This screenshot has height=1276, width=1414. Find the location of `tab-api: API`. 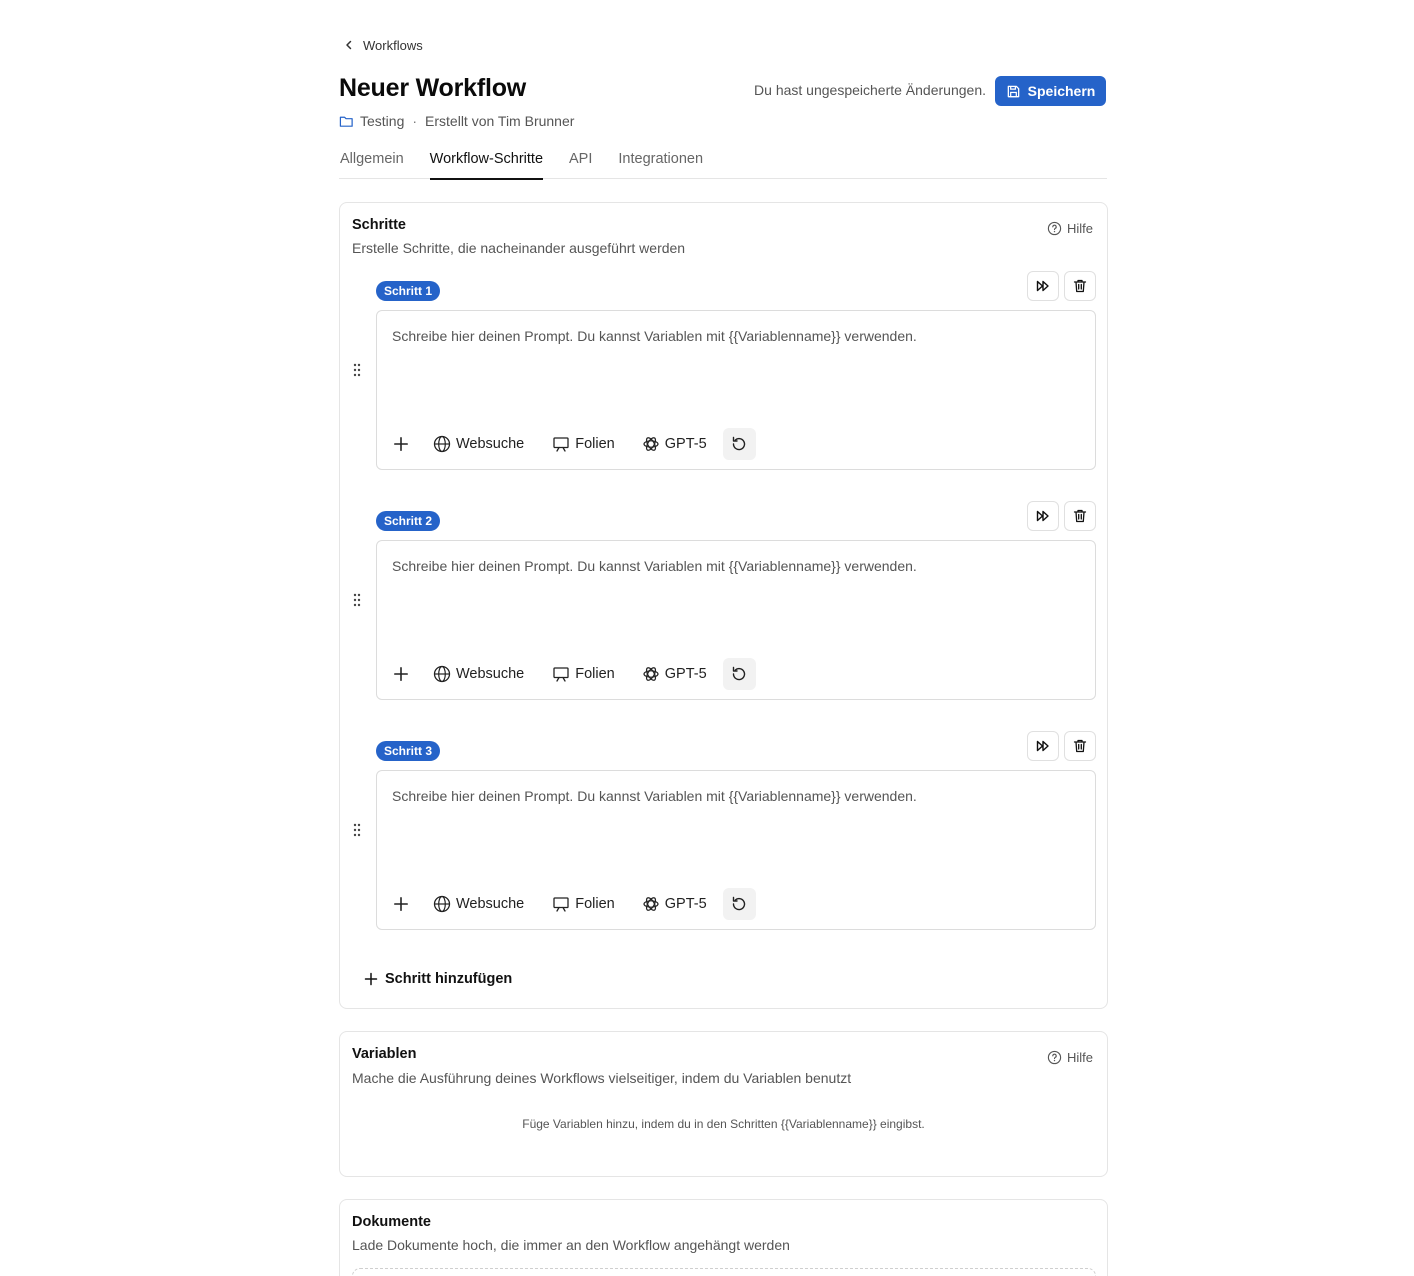

tab-api: API is located at coordinates (580, 164).